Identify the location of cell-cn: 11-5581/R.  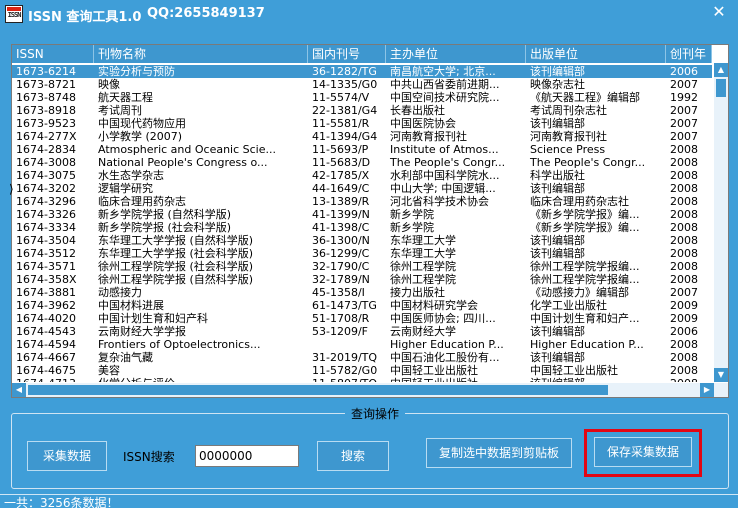
(341, 123).